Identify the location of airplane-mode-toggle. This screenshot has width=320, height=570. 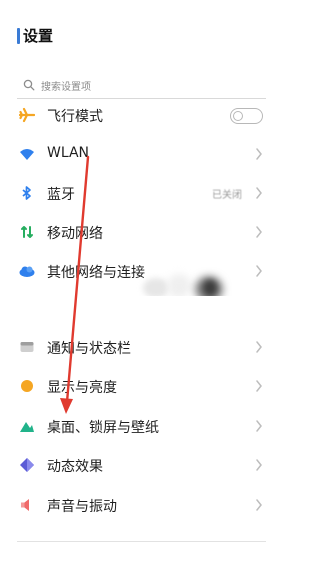
(246, 116).